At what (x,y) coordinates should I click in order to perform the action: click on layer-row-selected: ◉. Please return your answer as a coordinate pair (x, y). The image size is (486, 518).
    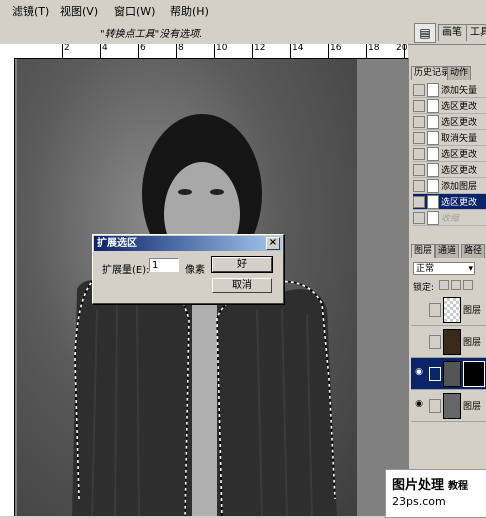
    Looking at the image, I should click on (448, 374).